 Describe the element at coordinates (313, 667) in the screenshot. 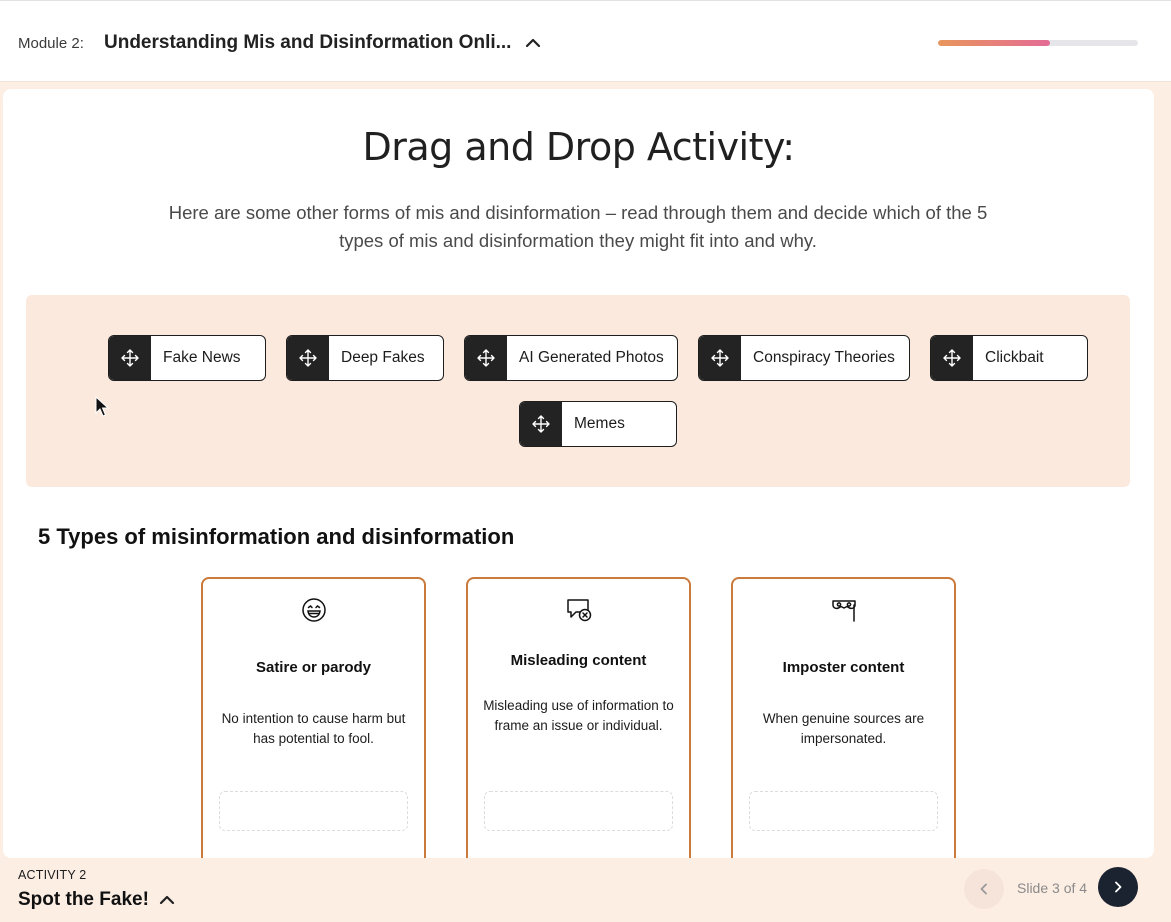

I see `card-title: Satire or parody` at that location.